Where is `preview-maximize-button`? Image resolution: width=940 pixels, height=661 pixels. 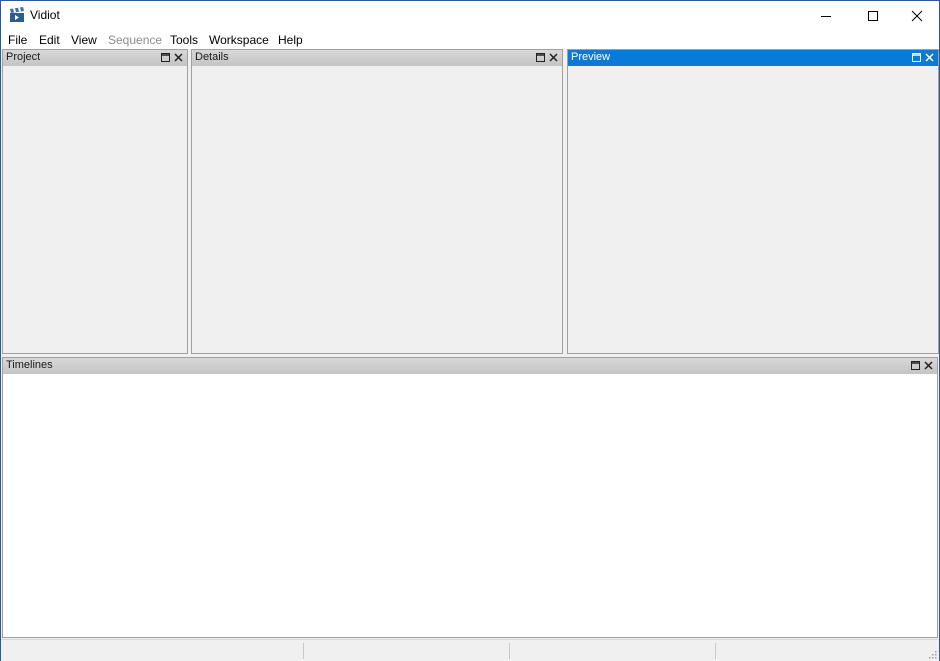
preview-maximize-button is located at coordinates (916, 57).